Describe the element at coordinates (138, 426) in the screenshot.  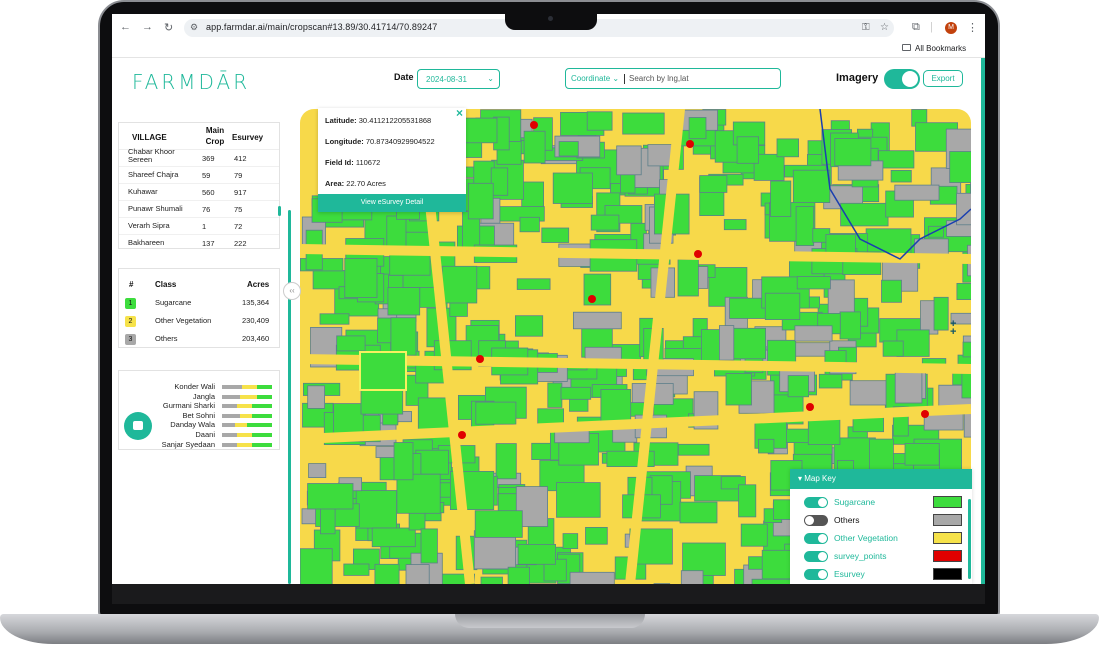
I see `chat-button` at that location.